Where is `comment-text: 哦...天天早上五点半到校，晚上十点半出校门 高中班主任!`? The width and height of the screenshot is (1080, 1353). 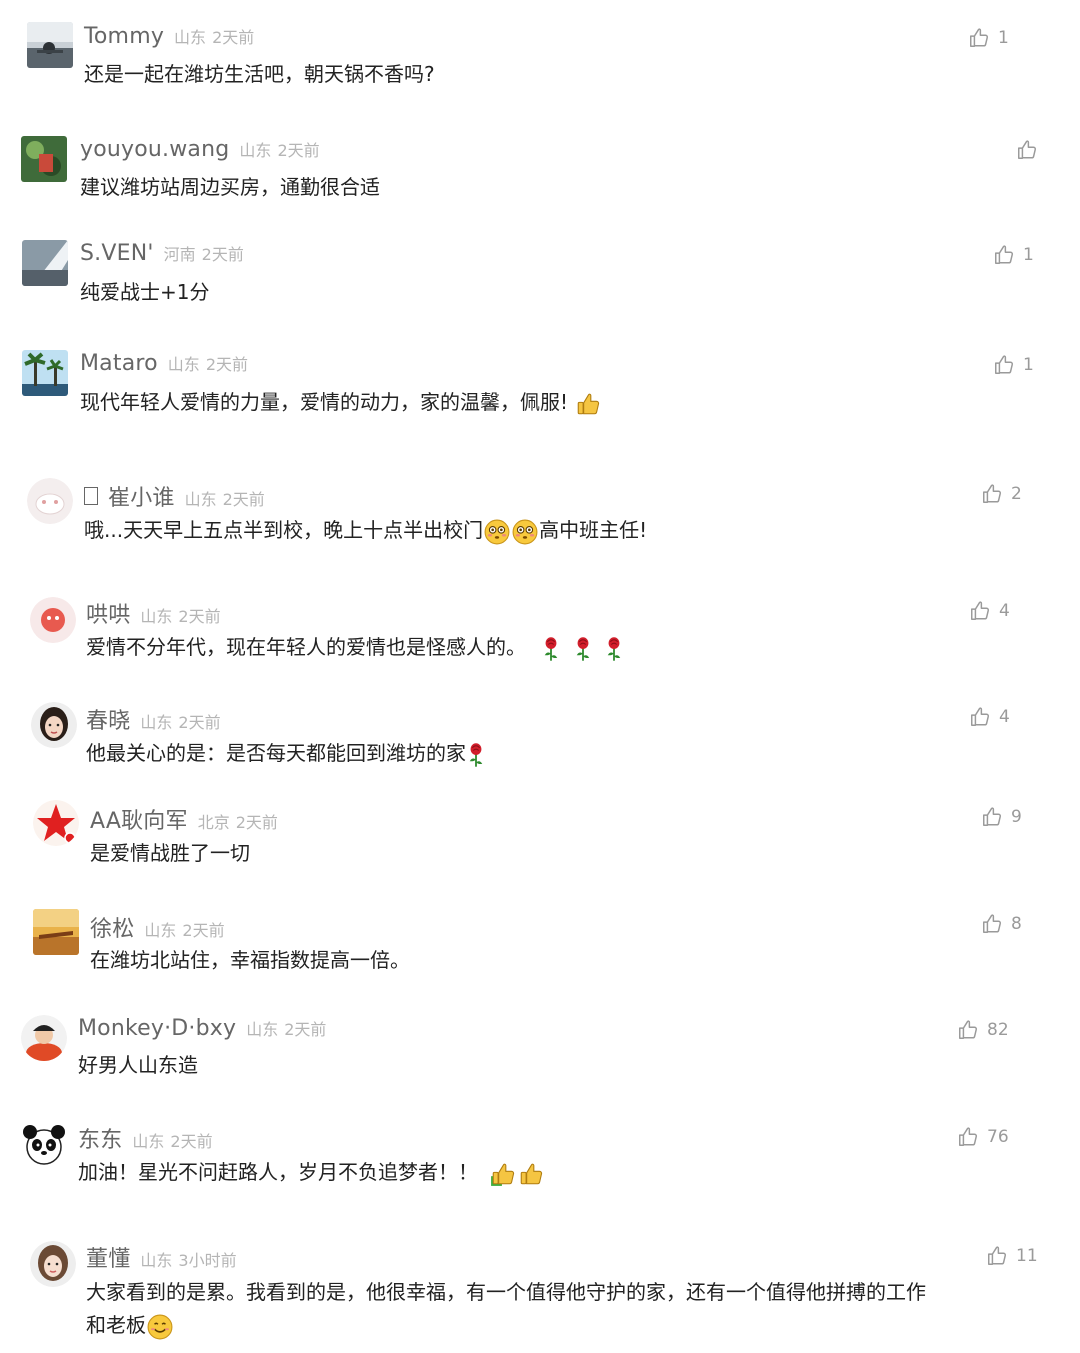 comment-text: 哦...天天早上五点半到校，晚上十点半出校门 高中班主任! is located at coordinates (365, 530).